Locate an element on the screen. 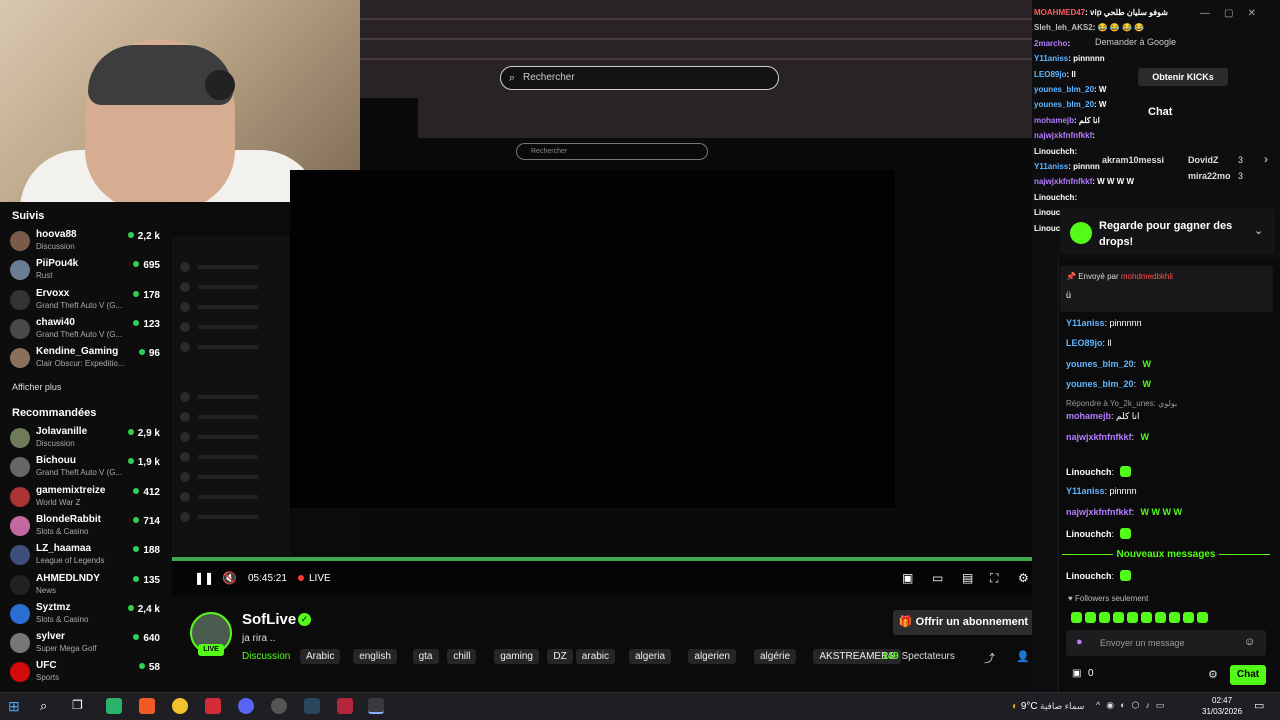 The width and height of the screenshot is (1280, 720). active-chrome-icon is located at coordinates (376, 706).